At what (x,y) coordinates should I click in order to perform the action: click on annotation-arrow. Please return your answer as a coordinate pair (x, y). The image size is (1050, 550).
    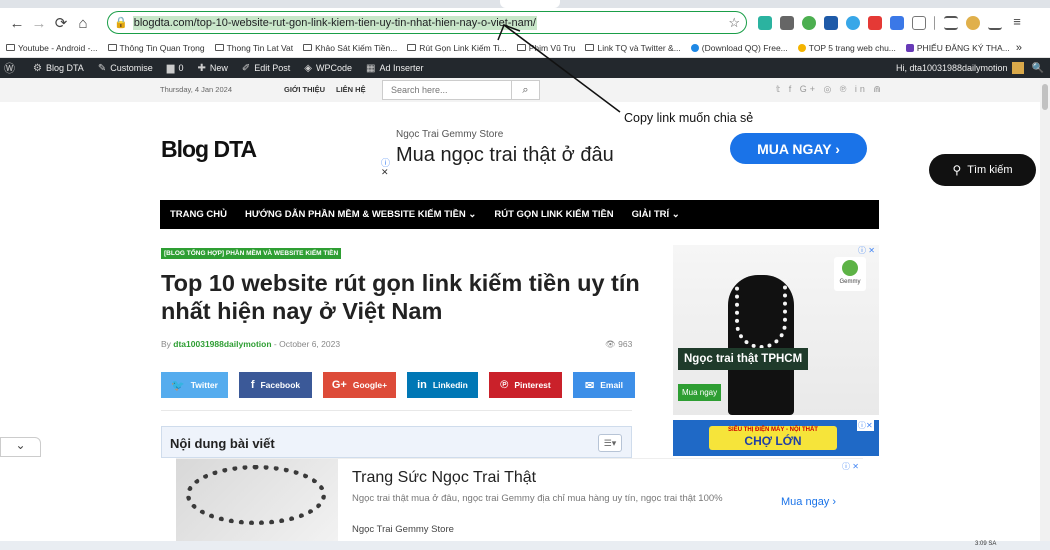
    Looking at the image, I should click on (559, 68).